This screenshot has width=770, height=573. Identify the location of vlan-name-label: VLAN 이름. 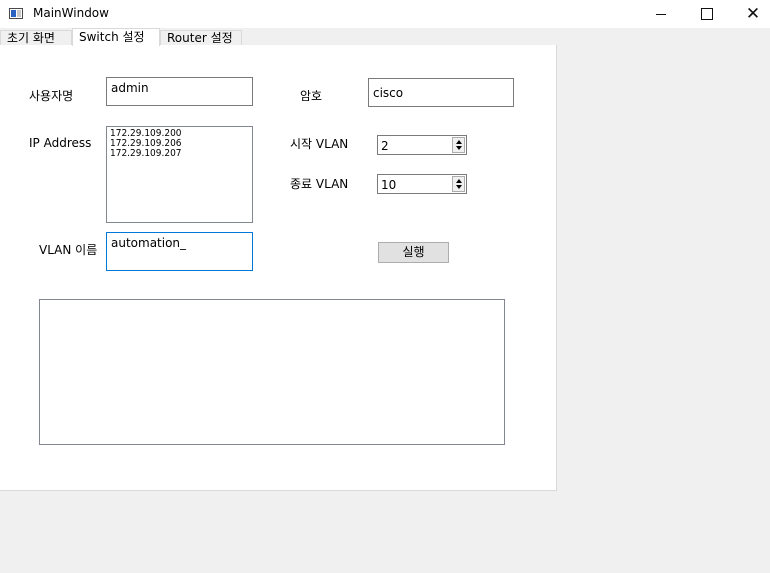
(68, 250).